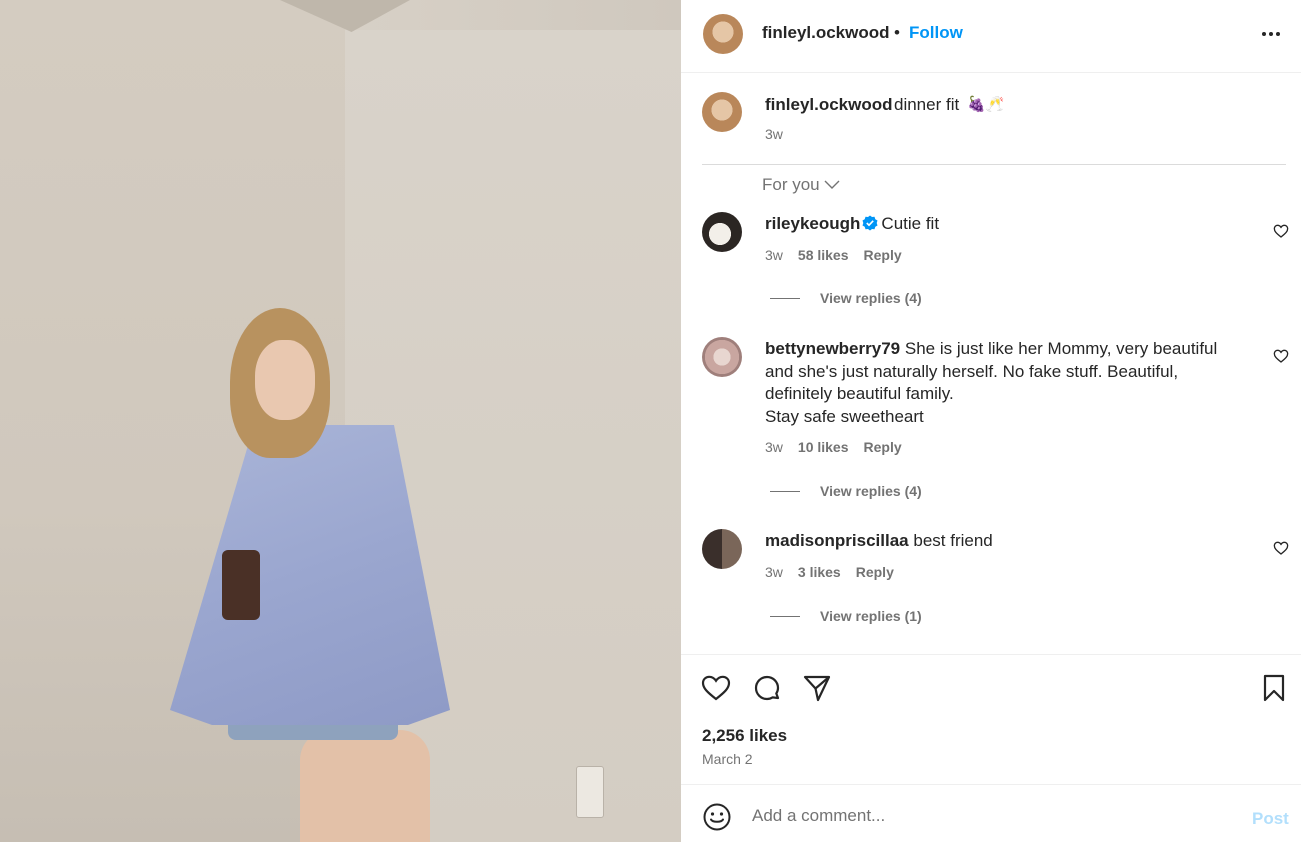  What do you see at coordinates (1274, 688) in the screenshot?
I see `bookmark-icon` at bounding box center [1274, 688].